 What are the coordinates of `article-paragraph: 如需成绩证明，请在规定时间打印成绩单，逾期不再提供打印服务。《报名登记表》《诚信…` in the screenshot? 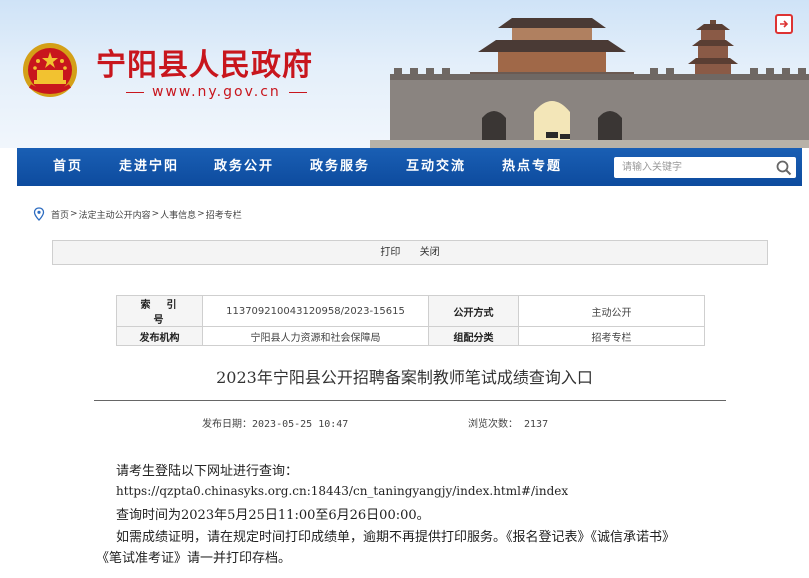 It's located at (396, 537).